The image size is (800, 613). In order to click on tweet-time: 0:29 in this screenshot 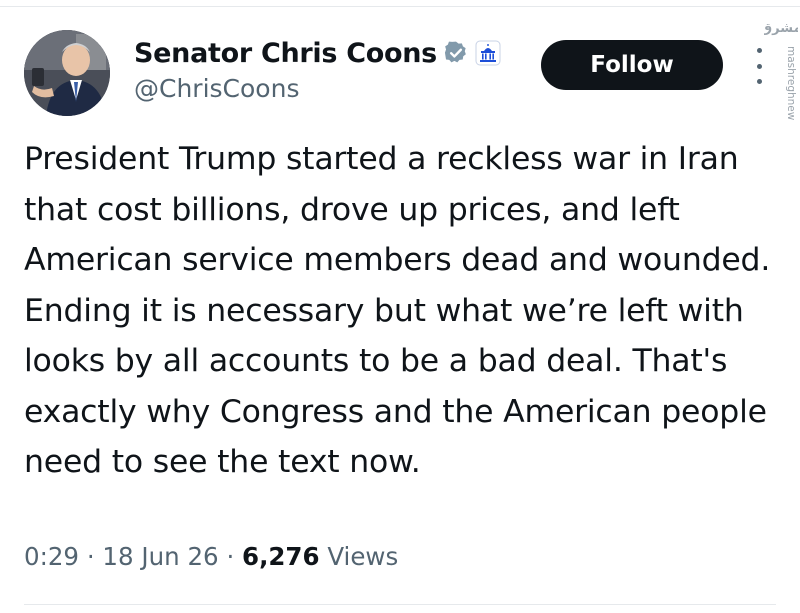, I will do `click(51, 556)`.